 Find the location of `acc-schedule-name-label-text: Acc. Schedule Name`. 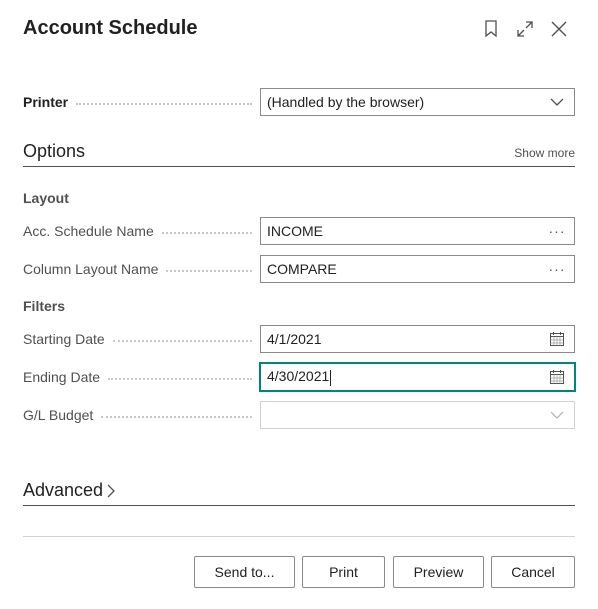

acc-schedule-name-label-text: Acc. Schedule Name is located at coordinates (88, 231).